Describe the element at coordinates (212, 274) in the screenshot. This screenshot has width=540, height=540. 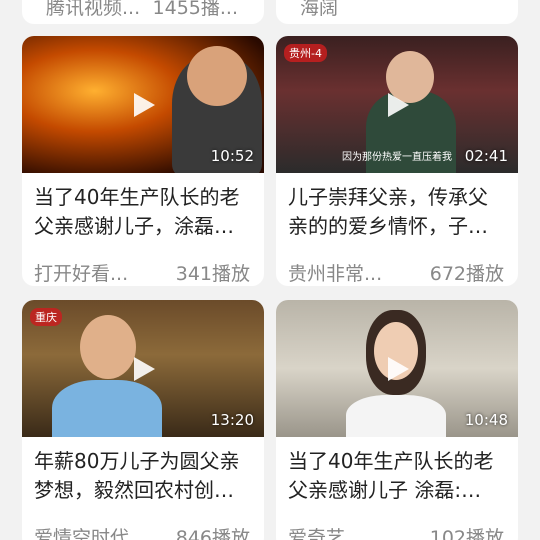
I see `play-count: 341播放` at that location.